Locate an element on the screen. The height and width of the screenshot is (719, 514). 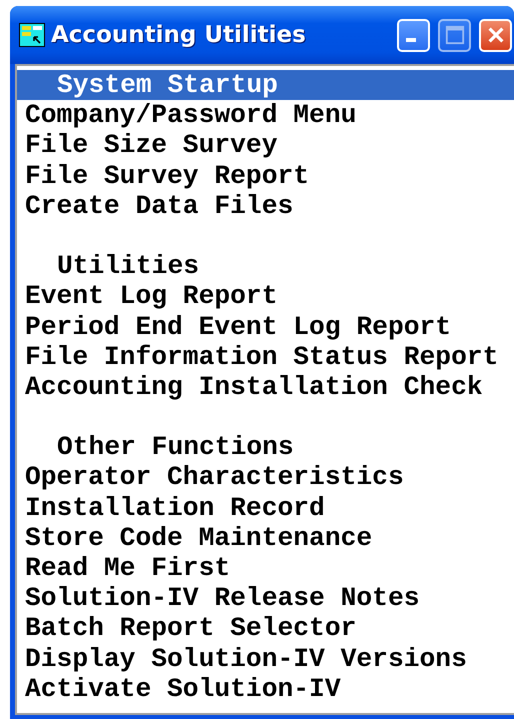
menu-item: Company/Password Menu is located at coordinates (265, 115).